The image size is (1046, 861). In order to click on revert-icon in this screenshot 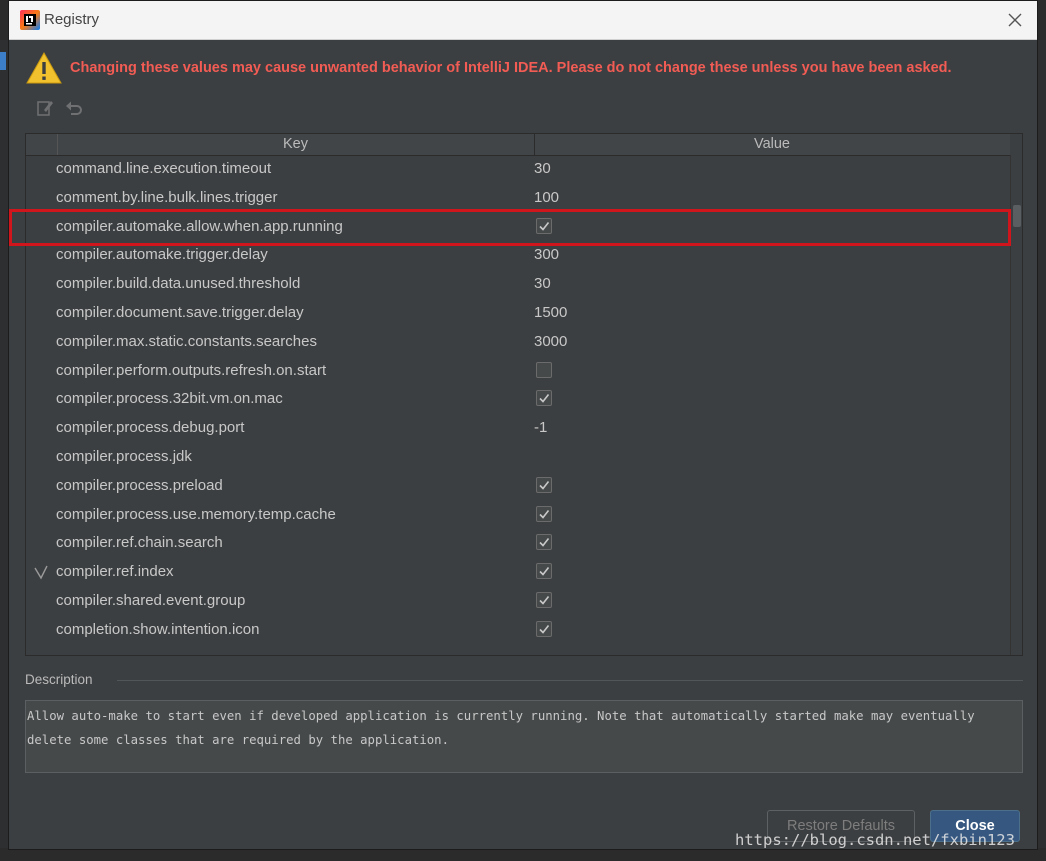, I will do `click(74, 108)`.